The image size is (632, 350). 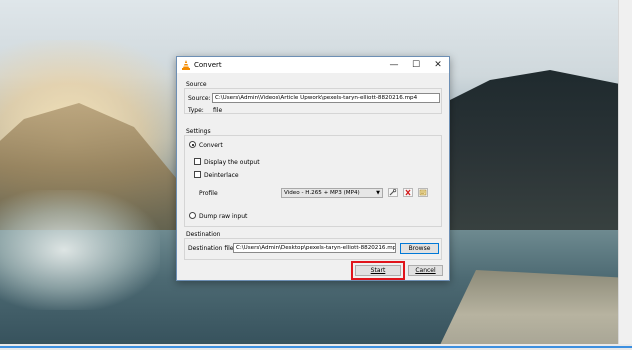 I want to click on cancel-button-label: Cancel, so click(x=425, y=270).